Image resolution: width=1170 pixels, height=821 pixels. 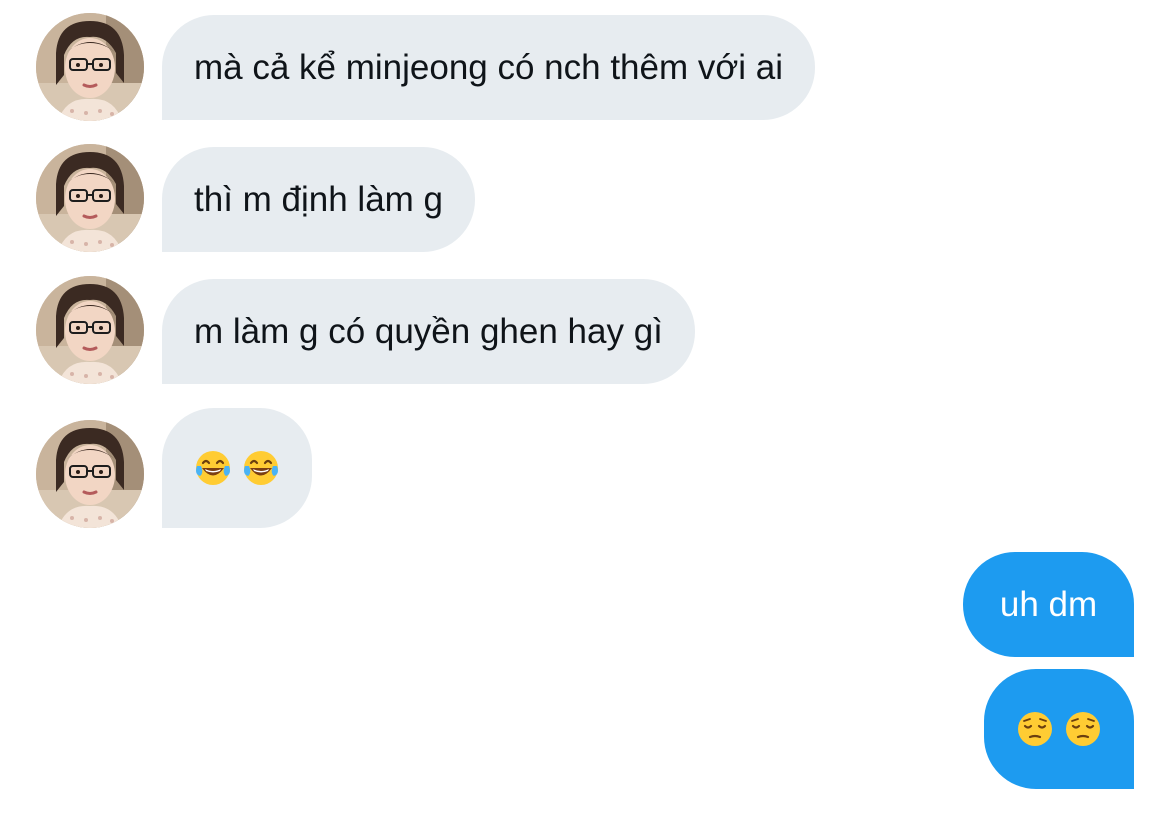 I want to click on incoming-message-bubble: mà cả kể minjeong có nch thêm với ai, so click(x=489, y=67).